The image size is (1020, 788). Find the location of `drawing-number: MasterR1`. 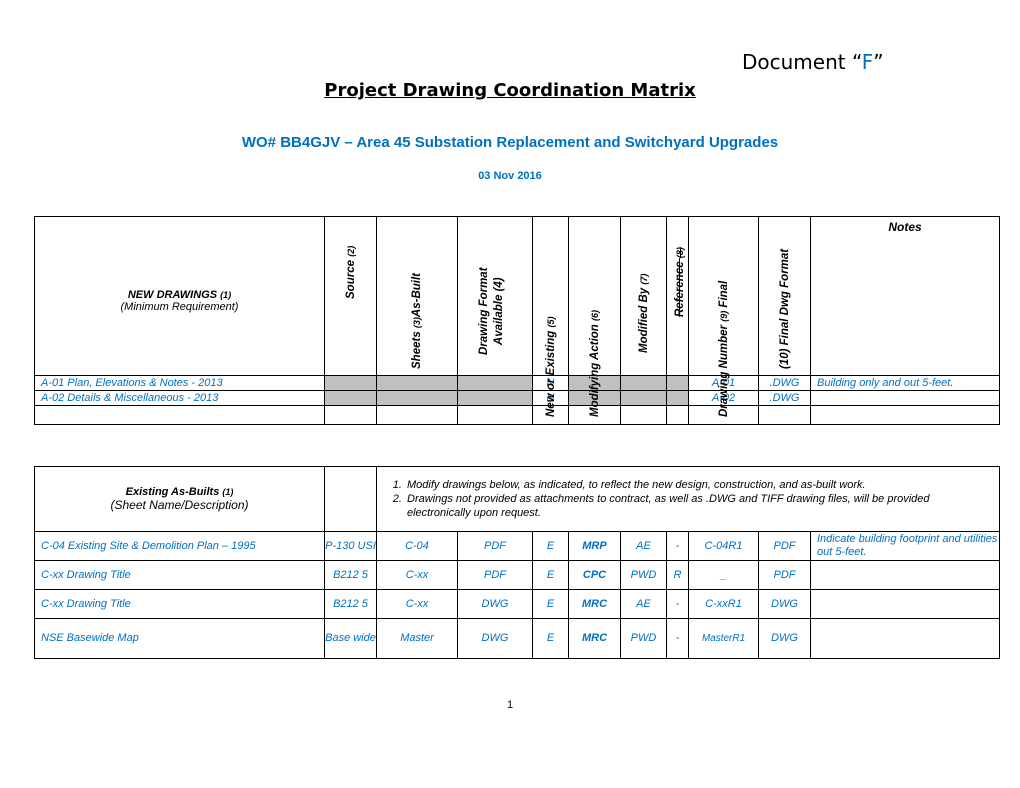

drawing-number: MasterR1 is located at coordinates (723, 638).